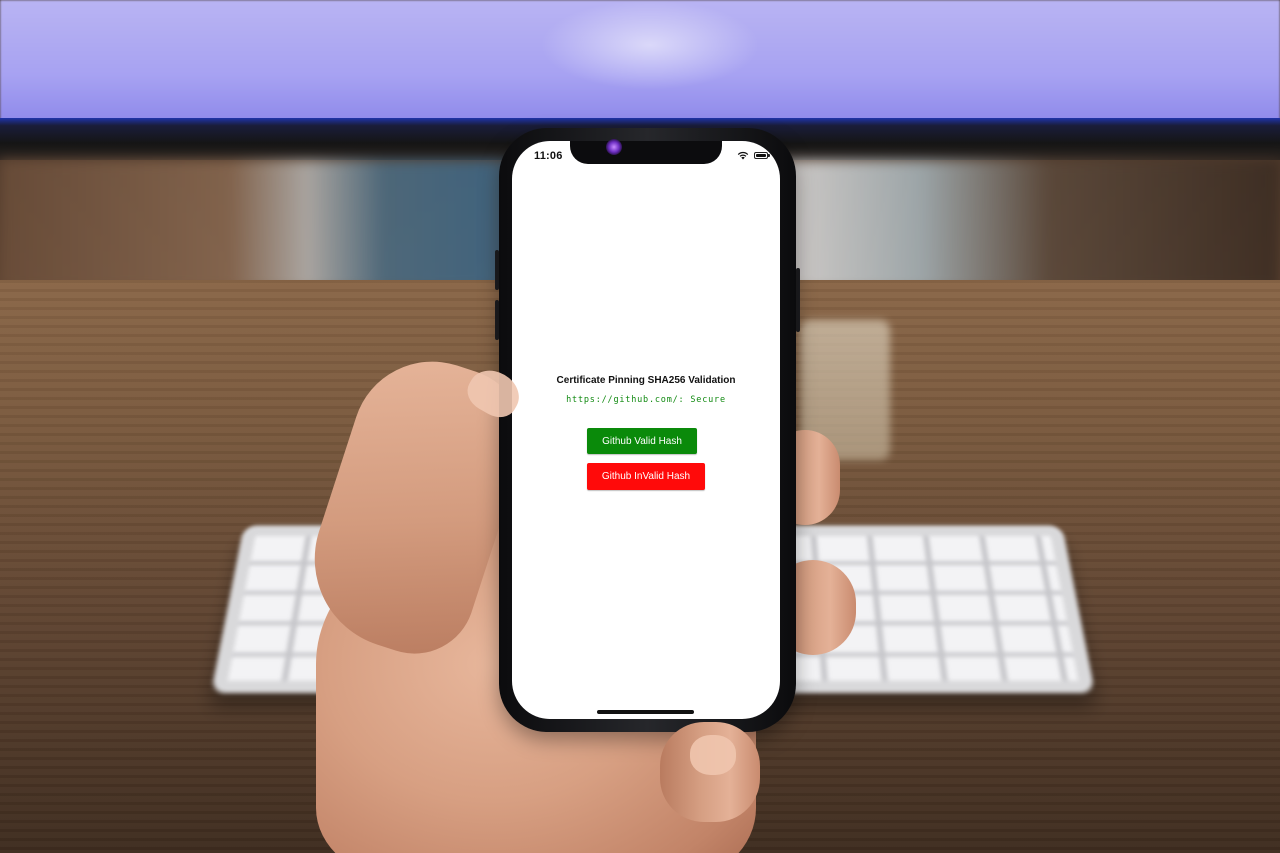  Describe the element at coordinates (646, 400) in the screenshot. I see `status-text: https://github.com/: Secure` at that location.